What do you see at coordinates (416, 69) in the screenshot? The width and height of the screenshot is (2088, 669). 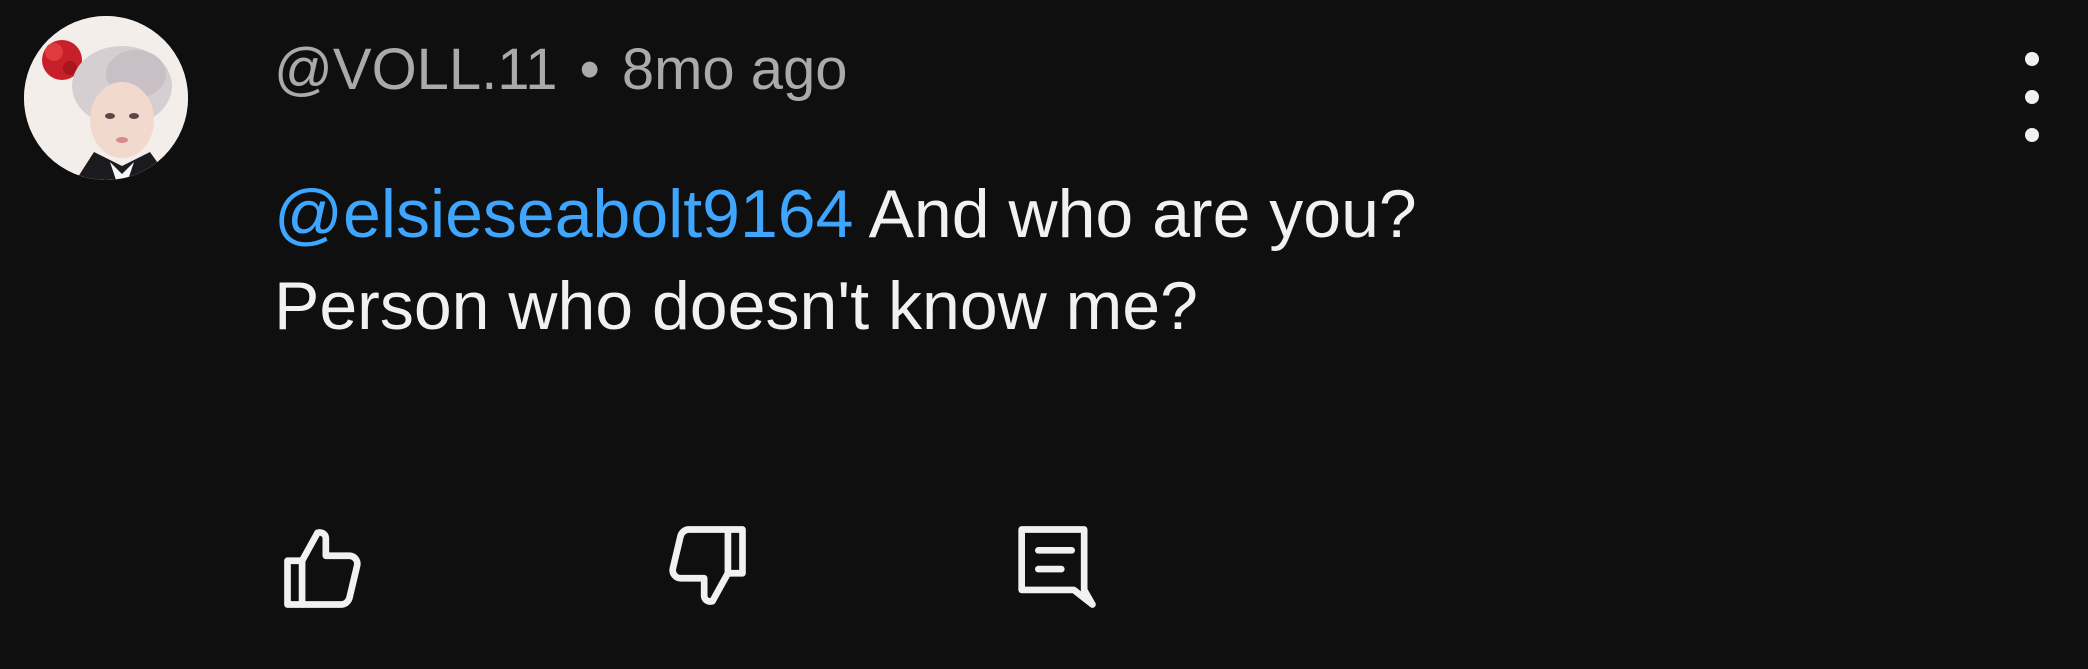 I see `comment-author: @VOLL.11` at bounding box center [416, 69].